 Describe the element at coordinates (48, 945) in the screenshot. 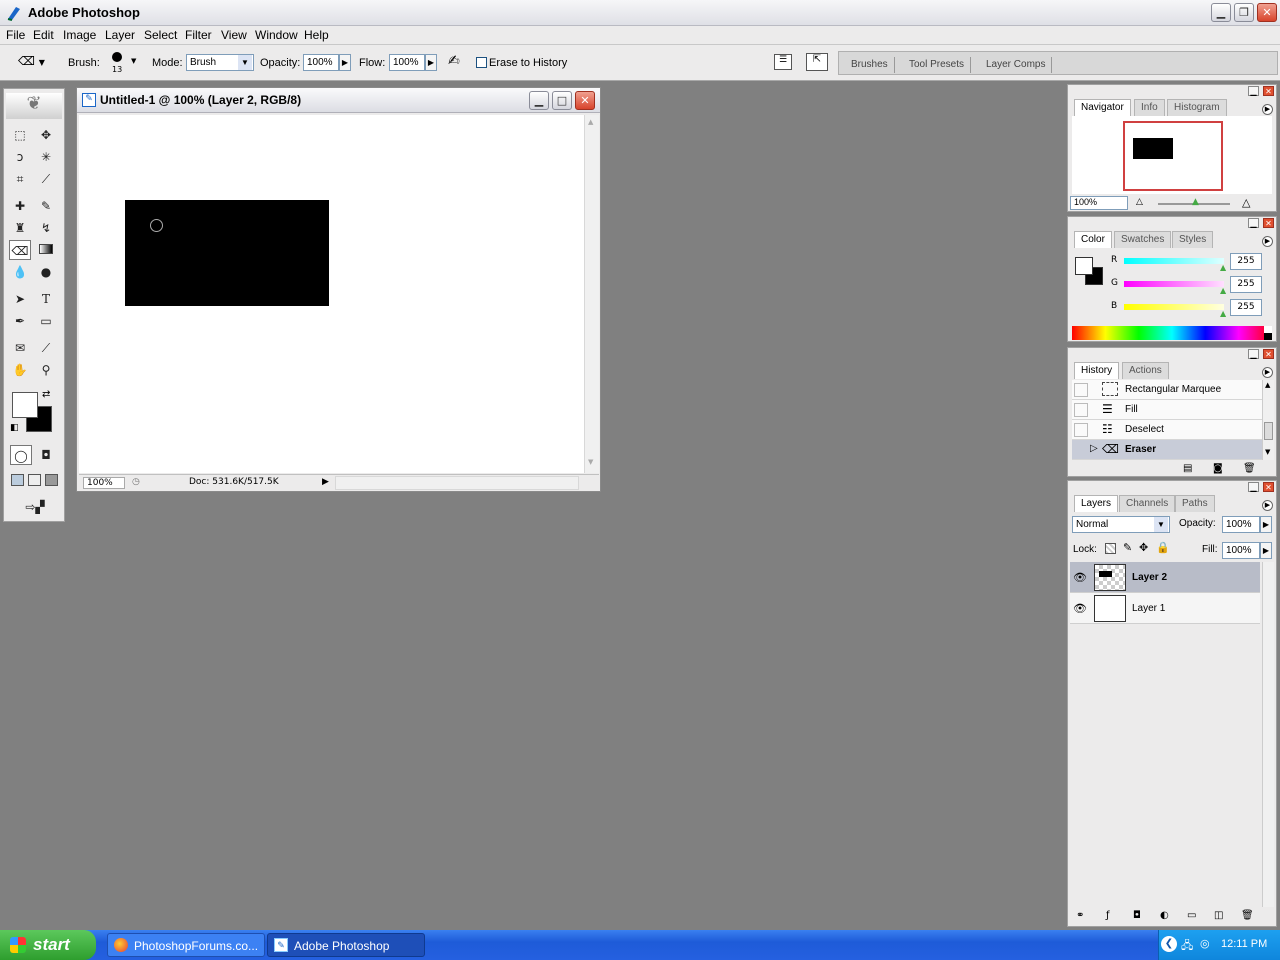

I see `start-button: start` at that location.